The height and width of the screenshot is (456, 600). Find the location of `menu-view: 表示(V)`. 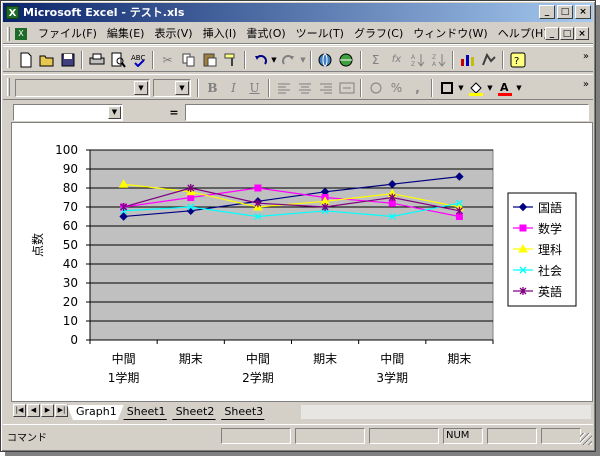

menu-view: 表示(V) is located at coordinates (173, 34).